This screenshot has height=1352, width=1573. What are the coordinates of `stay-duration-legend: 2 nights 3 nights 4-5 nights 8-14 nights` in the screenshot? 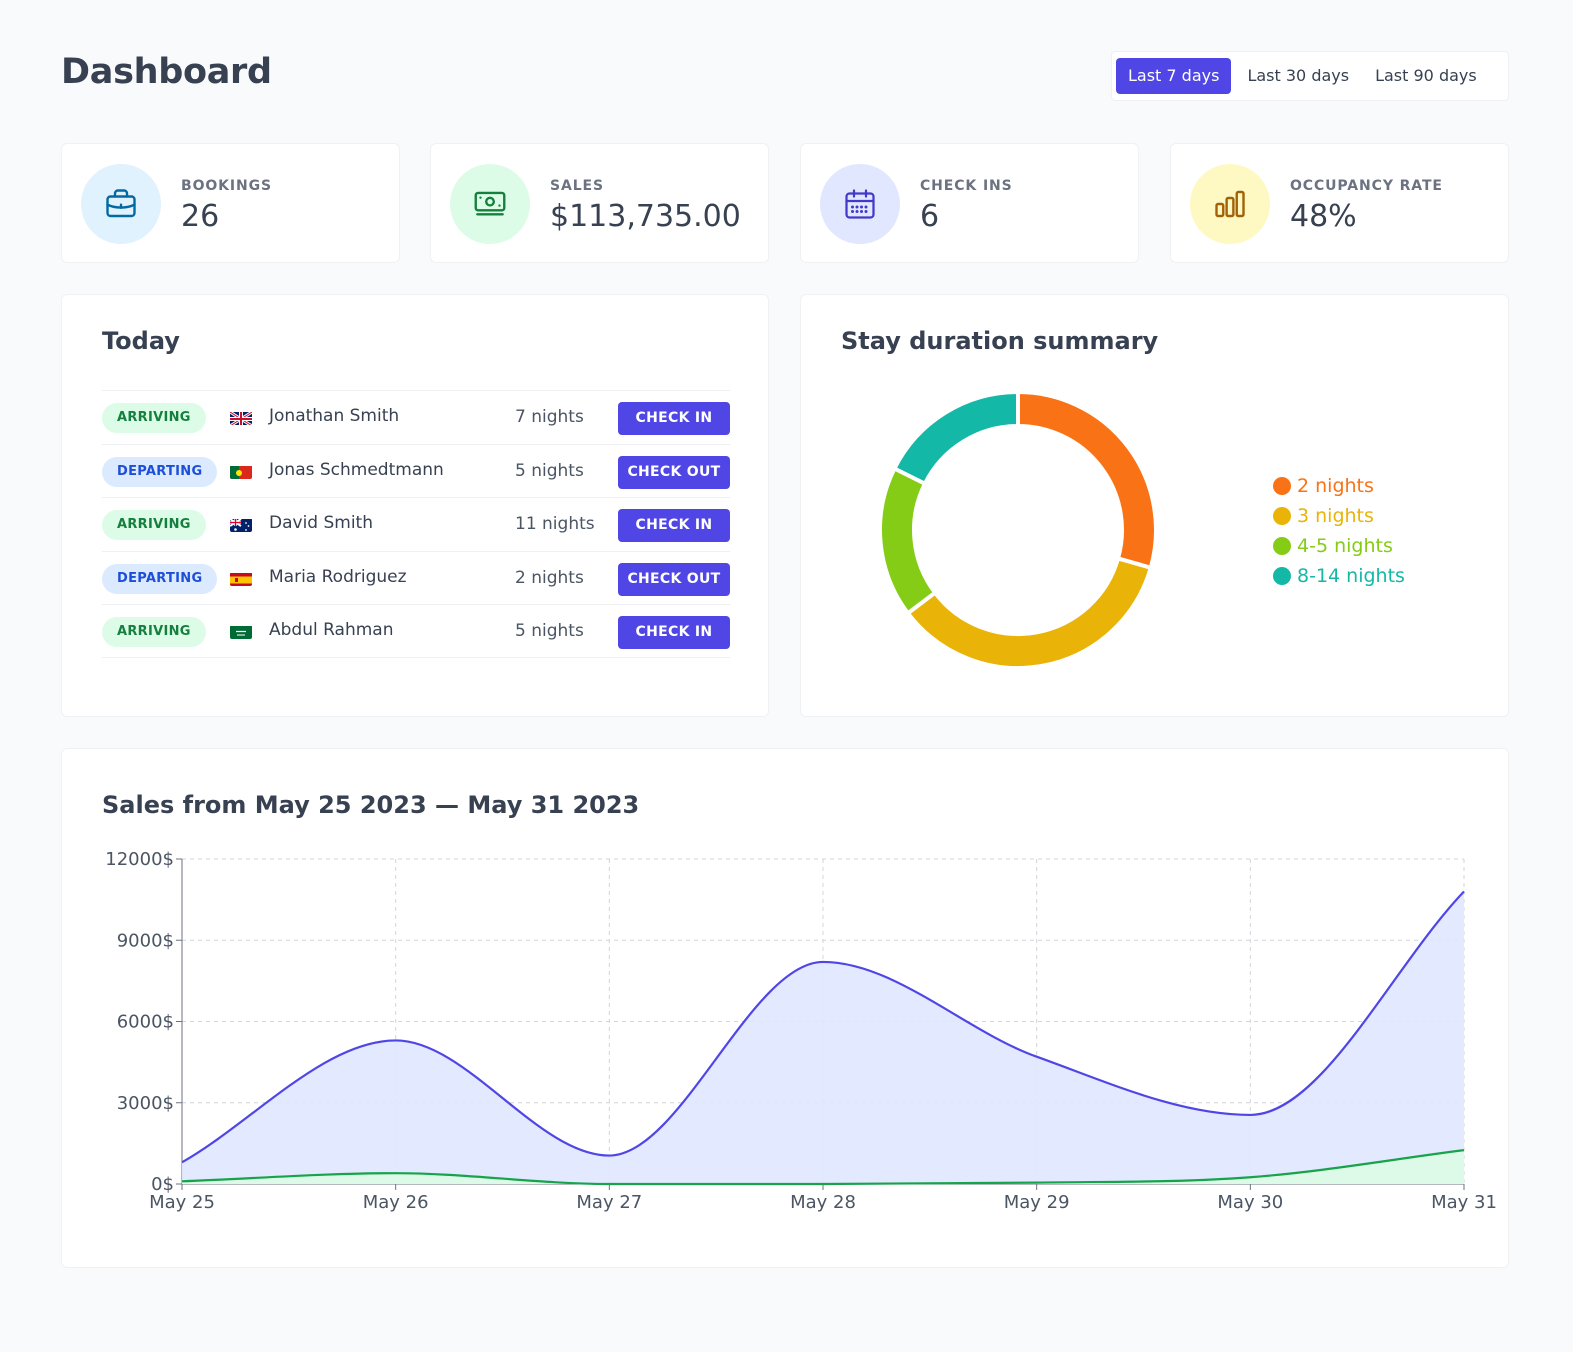 It's located at (1339, 531).